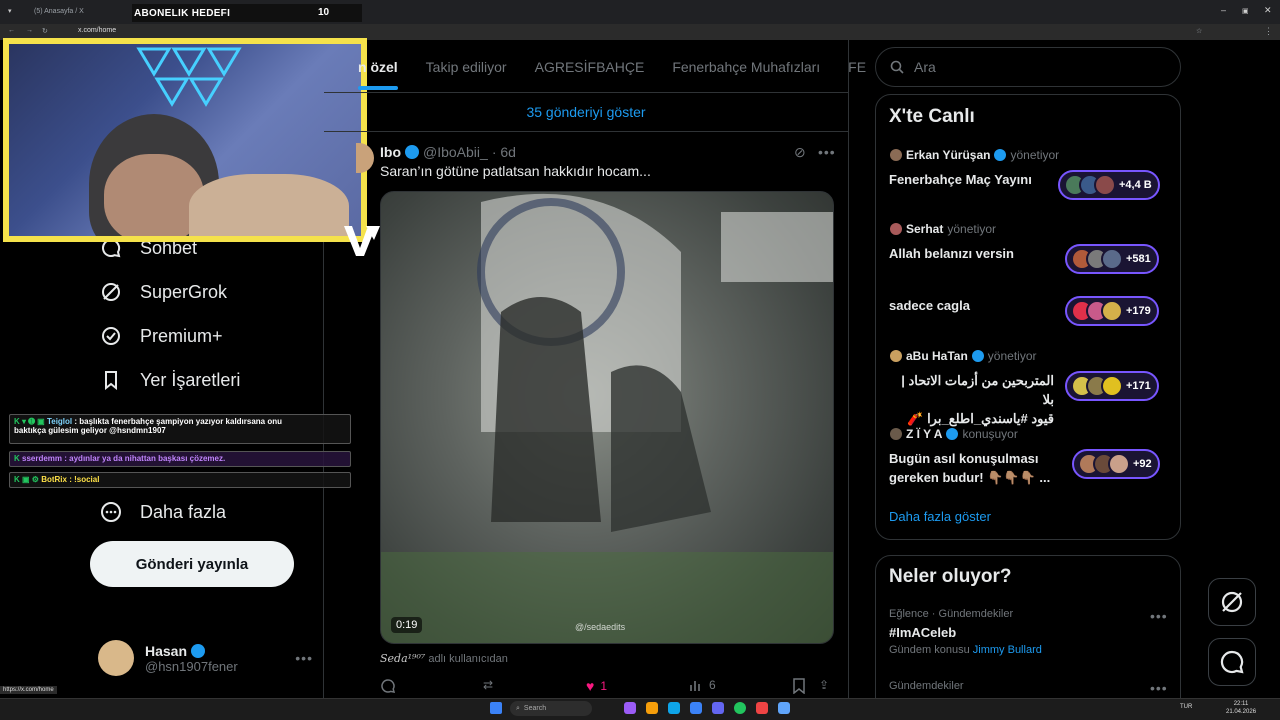 The image size is (1280, 720). What do you see at coordinates (10, 11) in the screenshot?
I see `tab-menu-icon: ▾` at bounding box center [10, 11].